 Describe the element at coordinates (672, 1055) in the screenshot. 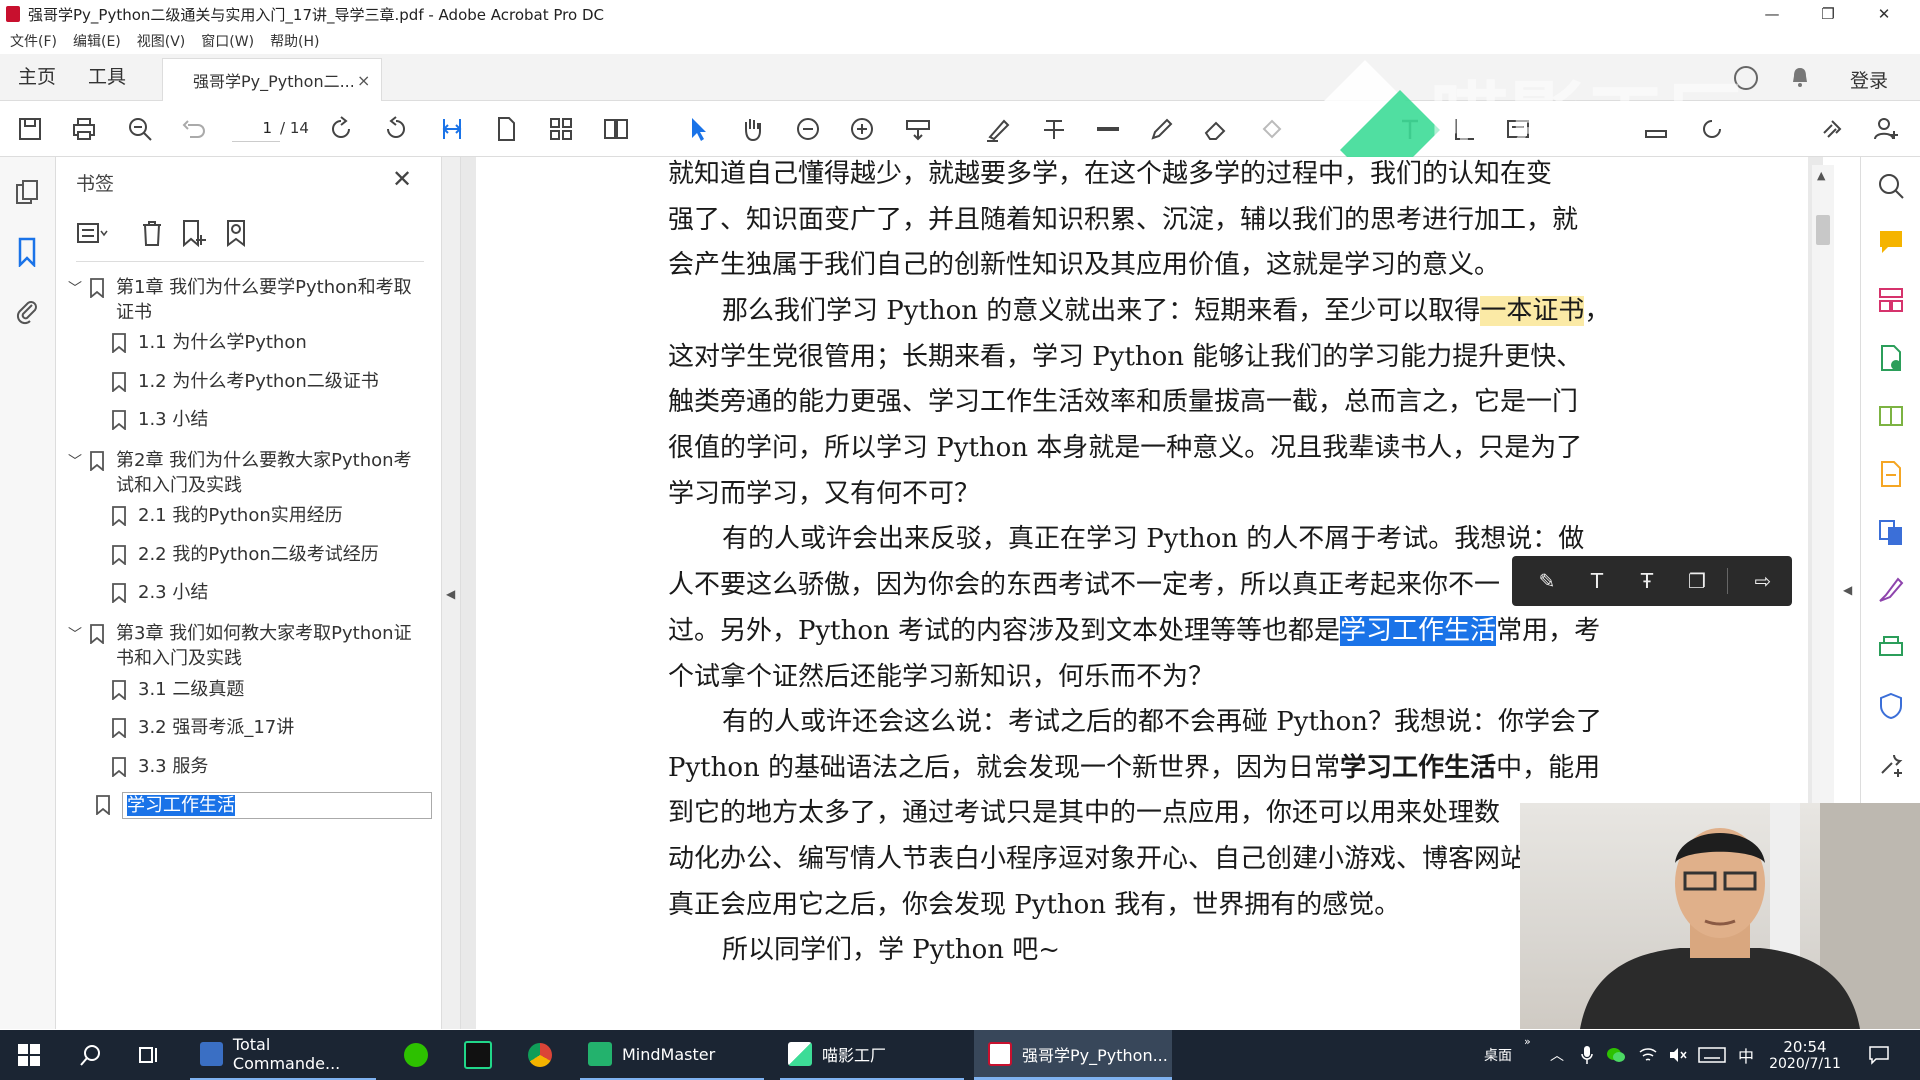

I see `taskbar-app-mindmaster: MindMaster` at that location.